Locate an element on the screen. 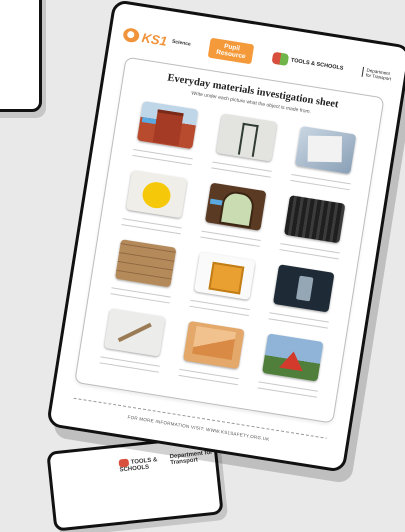 This screenshot has width=405, height=532. envelope-photo is located at coordinates (213, 345).